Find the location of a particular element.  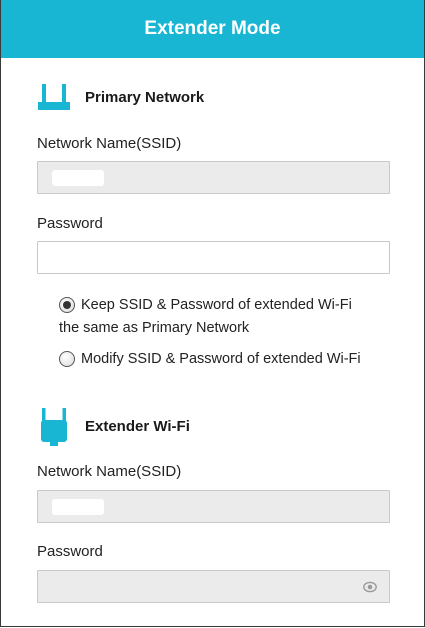

extender-wifi-header: Extender Wi-Fi is located at coordinates (113, 426).